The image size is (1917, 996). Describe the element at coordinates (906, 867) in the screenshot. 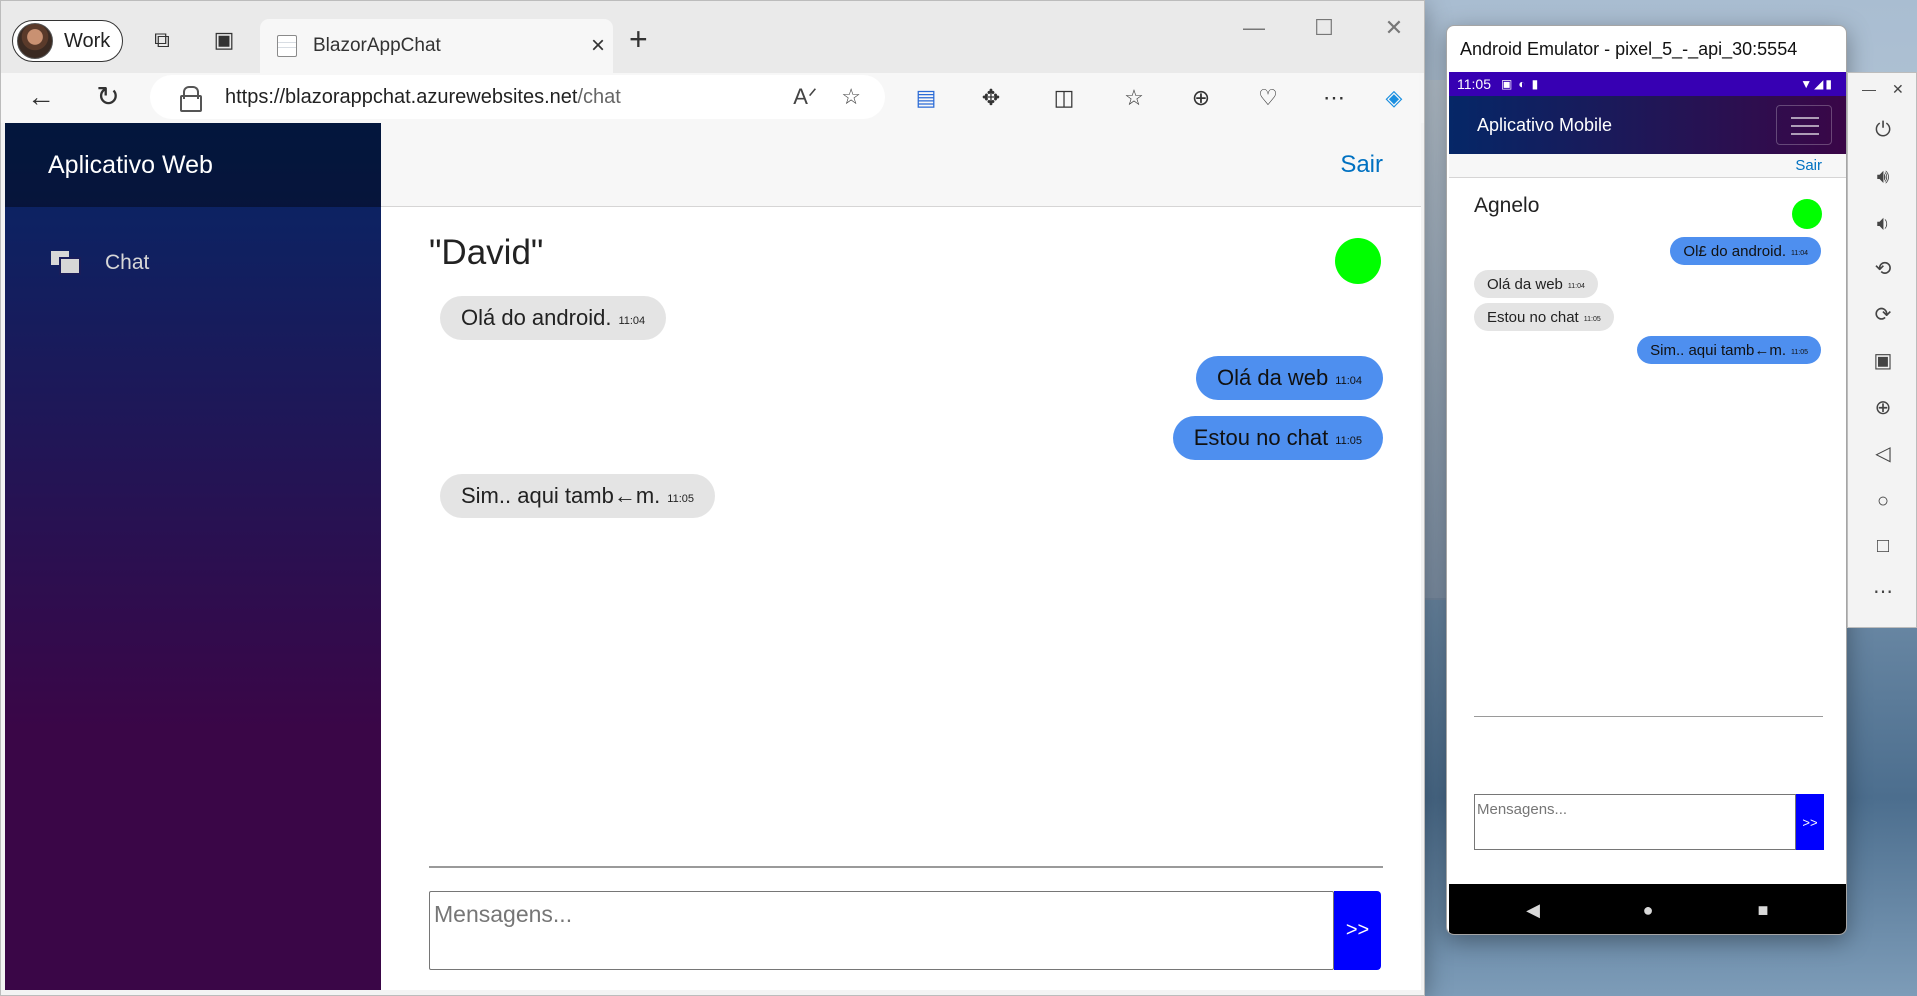

I see `divider` at that location.